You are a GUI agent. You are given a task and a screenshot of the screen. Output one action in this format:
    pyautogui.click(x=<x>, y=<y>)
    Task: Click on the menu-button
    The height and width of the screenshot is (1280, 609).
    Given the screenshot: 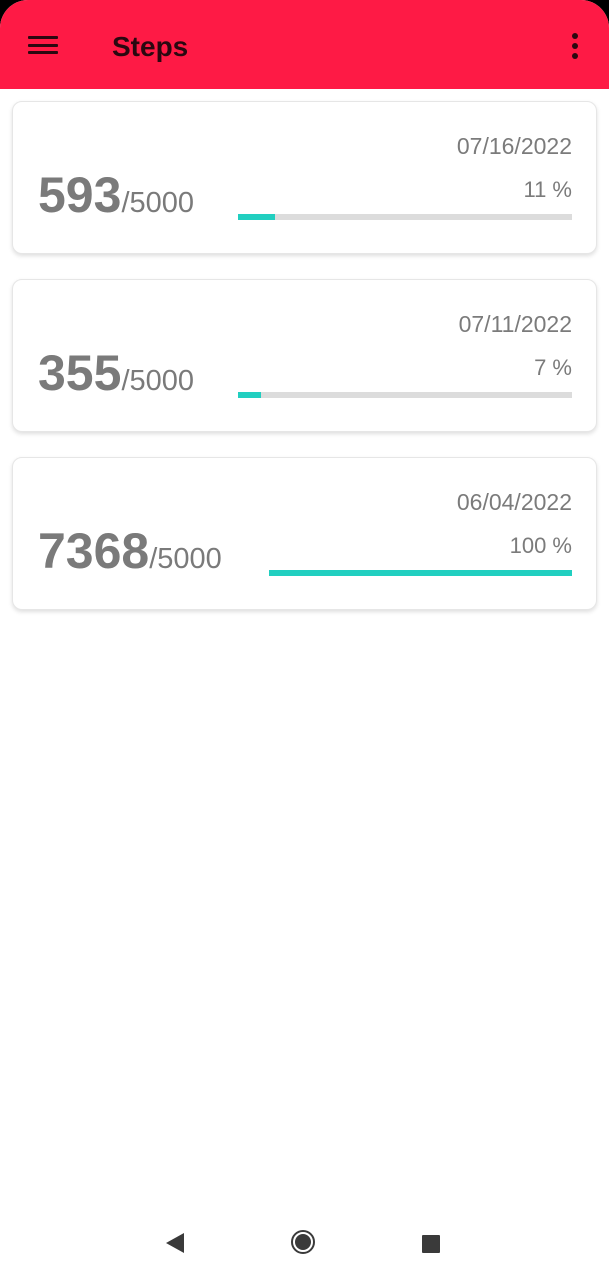 What is the action you would take?
    pyautogui.click(x=43, y=45)
    